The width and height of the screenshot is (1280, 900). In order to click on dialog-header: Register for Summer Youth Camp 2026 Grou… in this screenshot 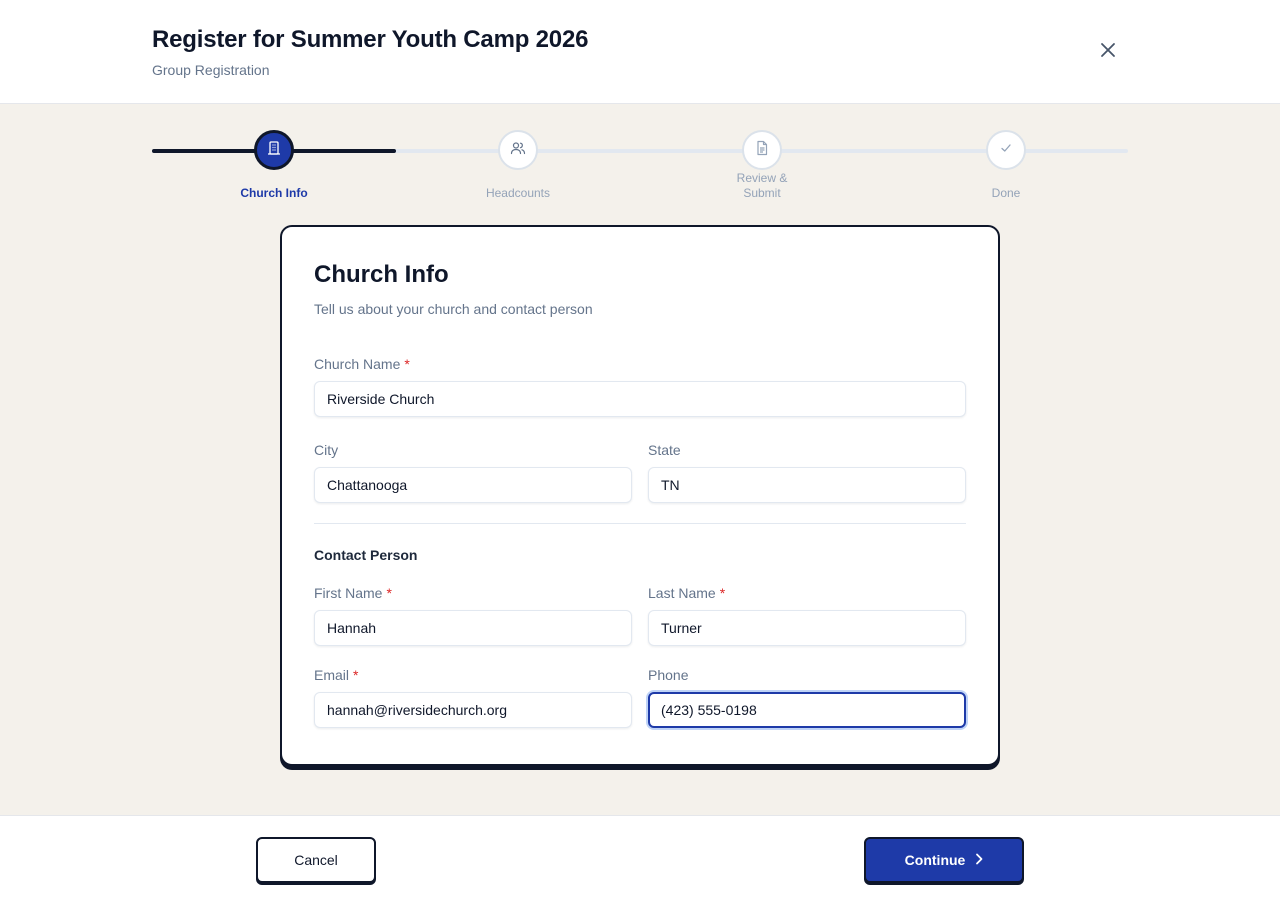, I will do `click(640, 52)`.